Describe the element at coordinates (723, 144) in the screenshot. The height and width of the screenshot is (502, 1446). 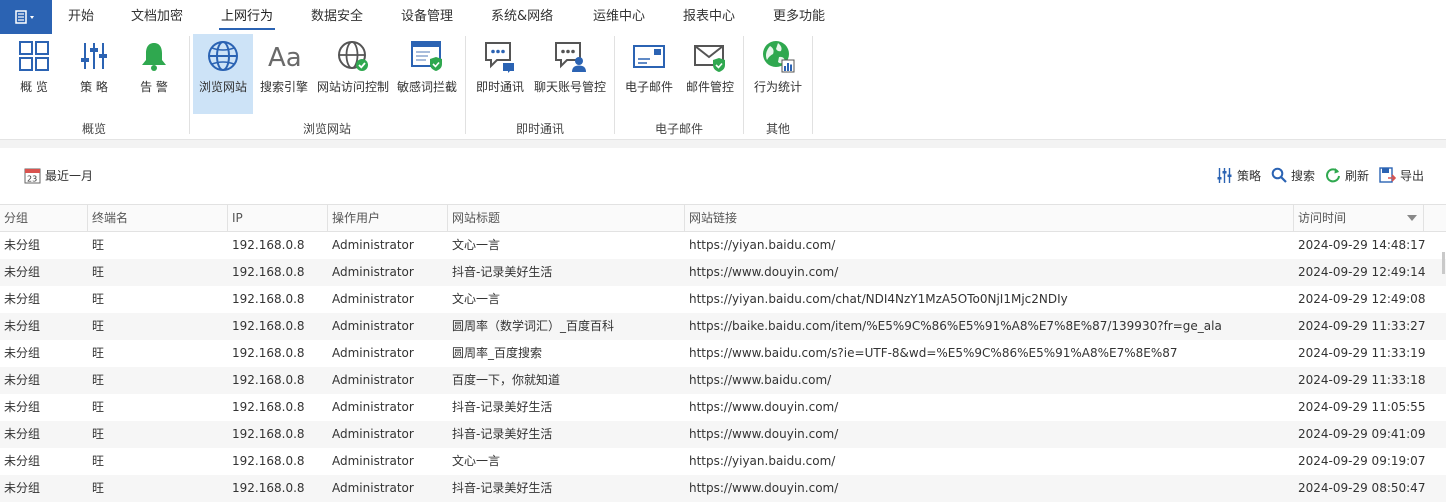
I see `ribbon-bottom-band` at that location.